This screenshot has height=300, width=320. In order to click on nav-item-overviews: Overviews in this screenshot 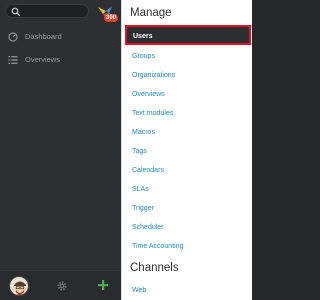, I will do `click(60, 60)`.